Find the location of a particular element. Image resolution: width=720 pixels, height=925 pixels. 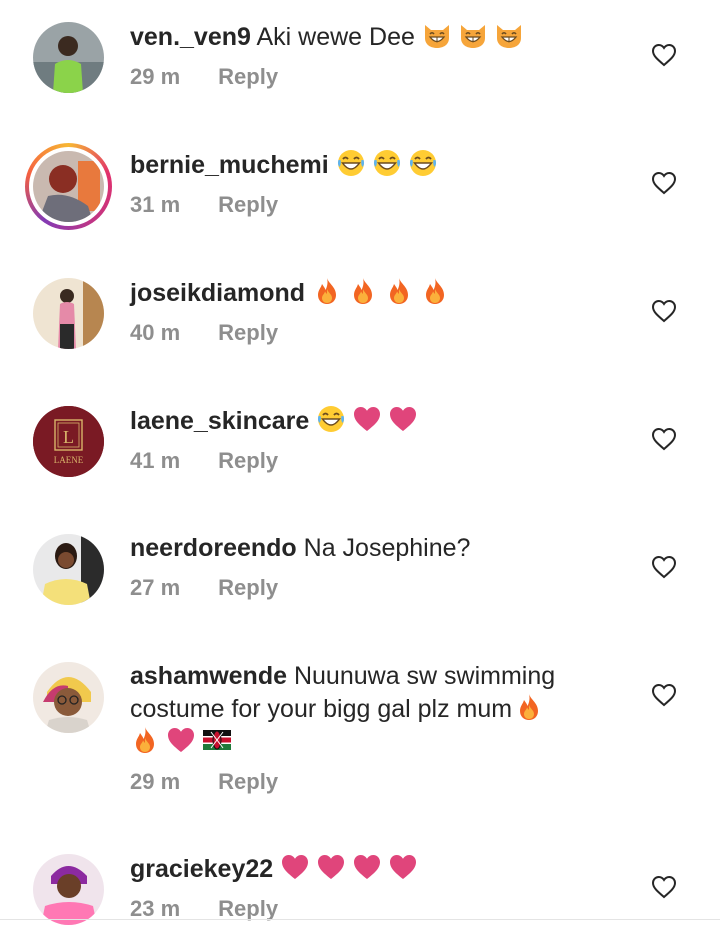

comment-text: ven._ven9 Aki wewe Dee is located at coordinates (375, 36).